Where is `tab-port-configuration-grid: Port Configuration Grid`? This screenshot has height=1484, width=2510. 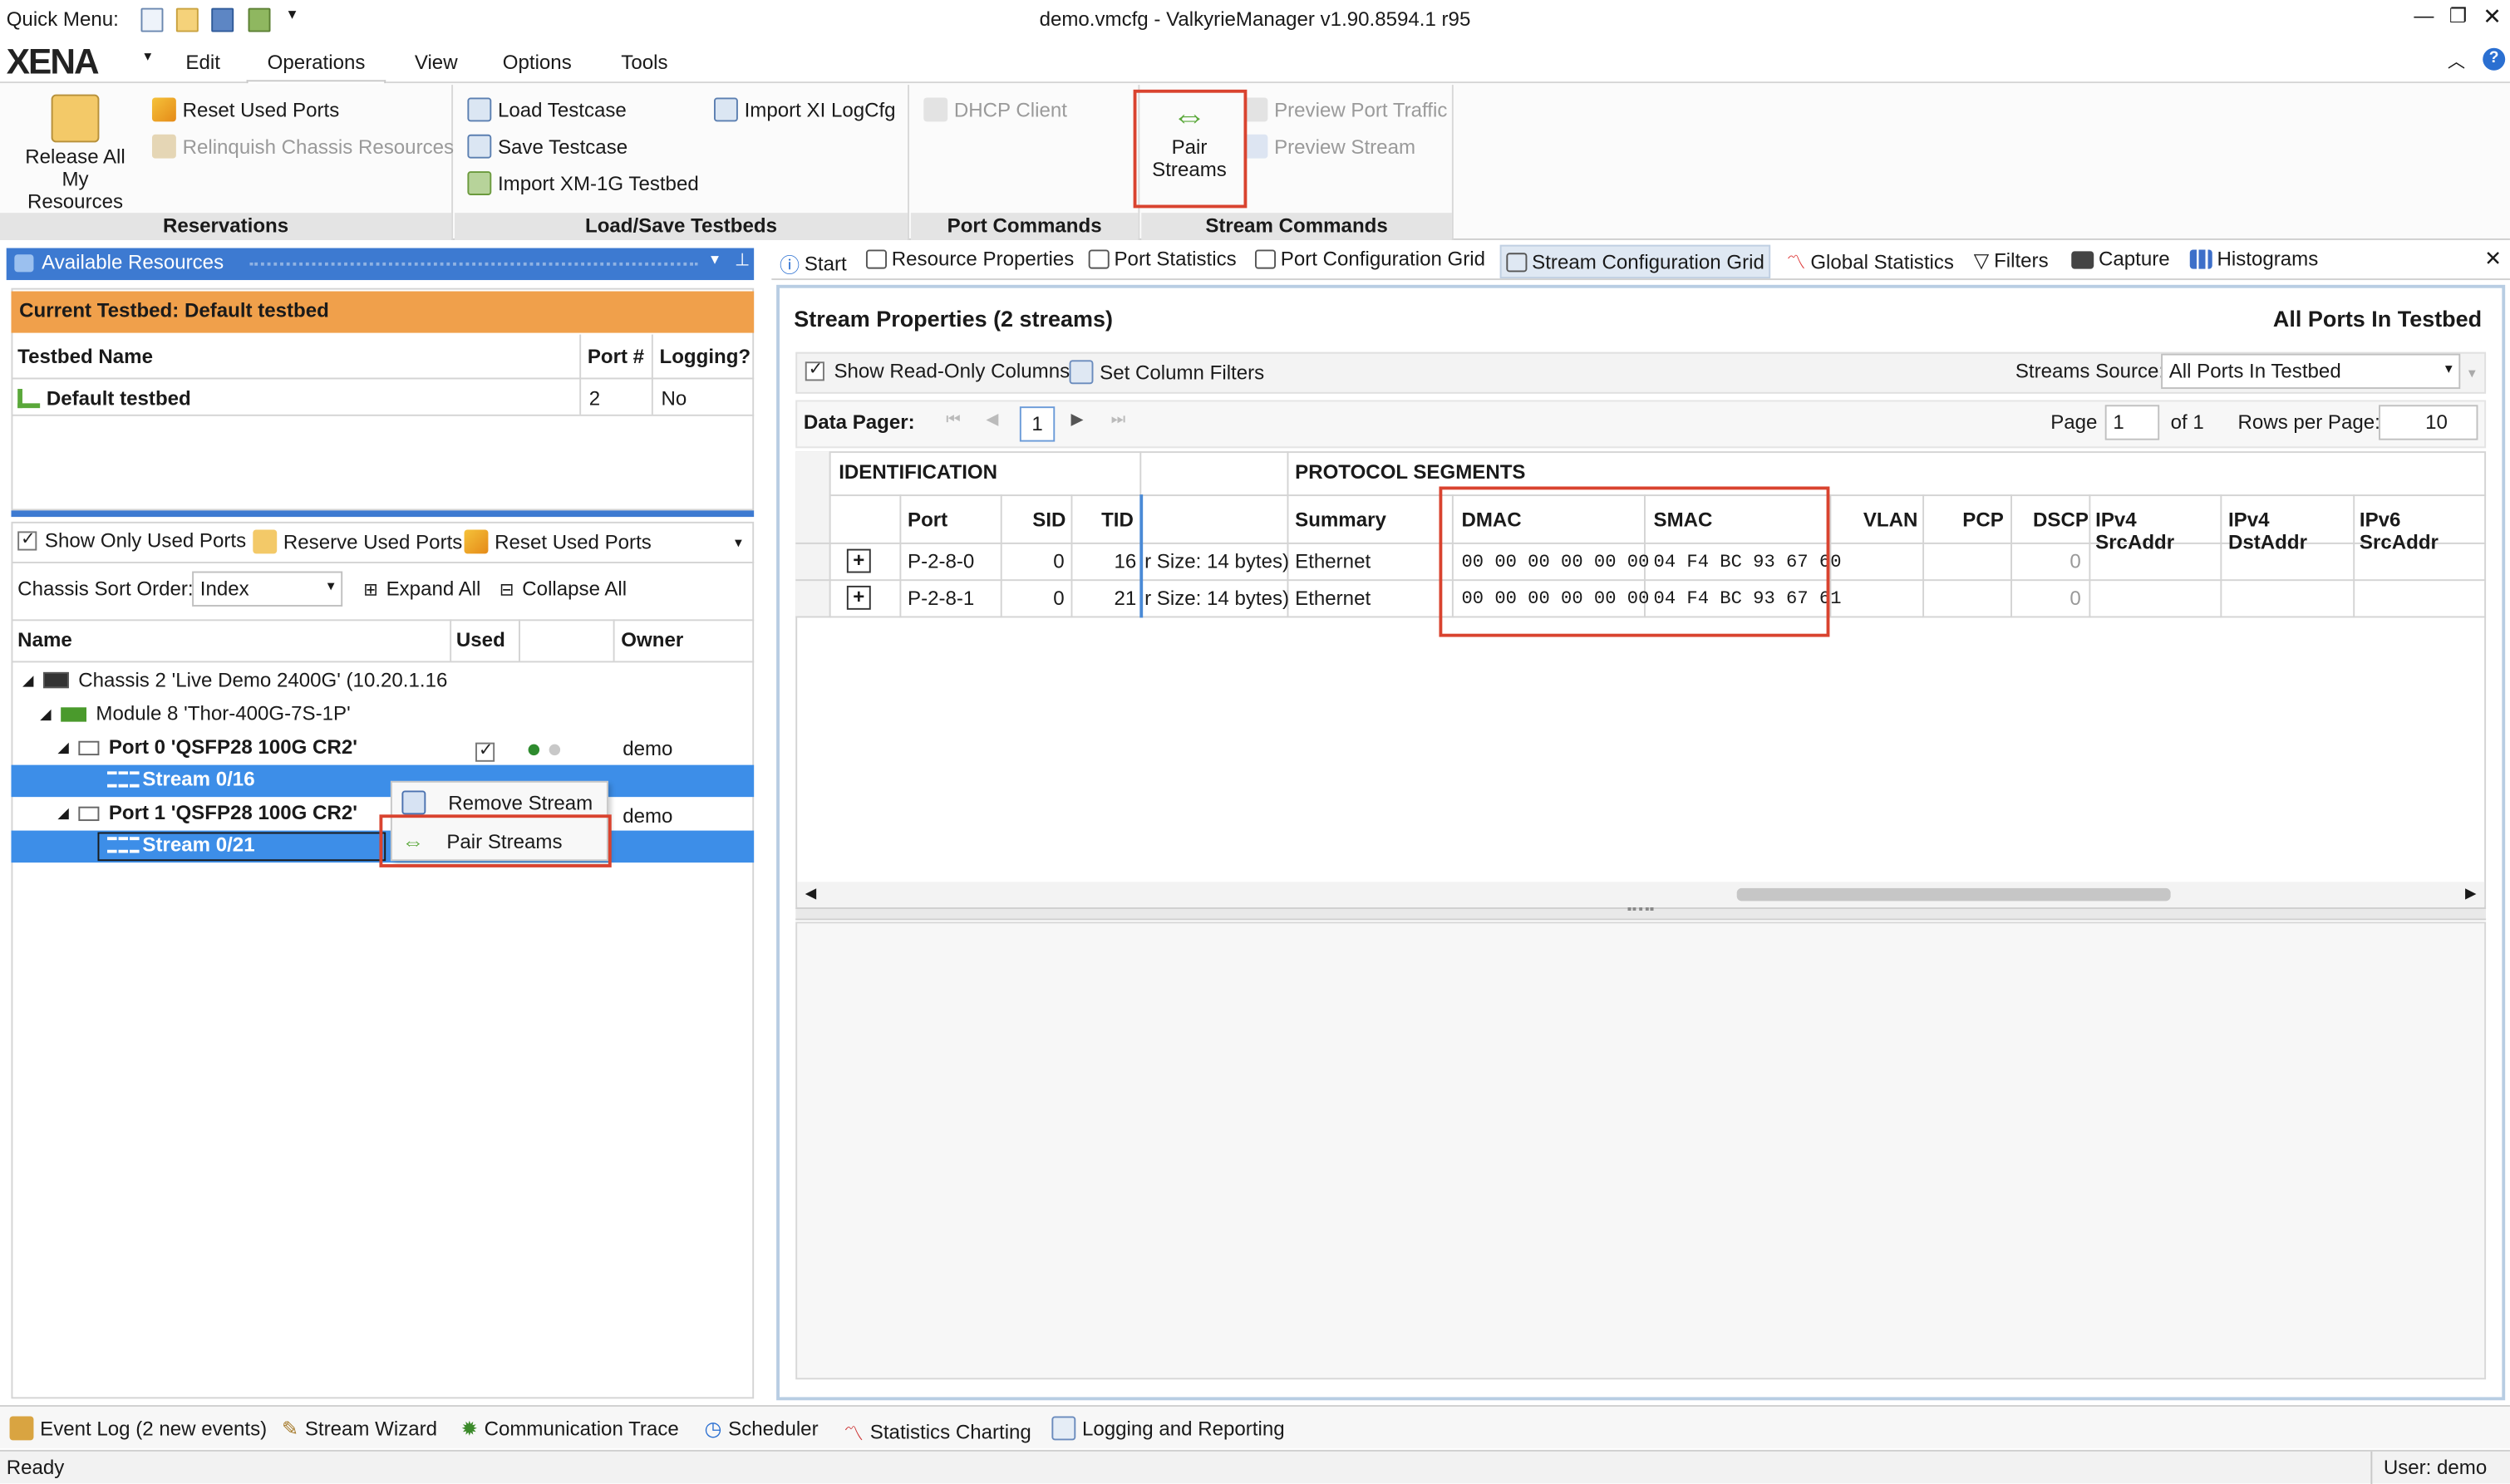
tab-port-configuration-grid: Port Configuration Grid is located at coordinates (1369, 259).